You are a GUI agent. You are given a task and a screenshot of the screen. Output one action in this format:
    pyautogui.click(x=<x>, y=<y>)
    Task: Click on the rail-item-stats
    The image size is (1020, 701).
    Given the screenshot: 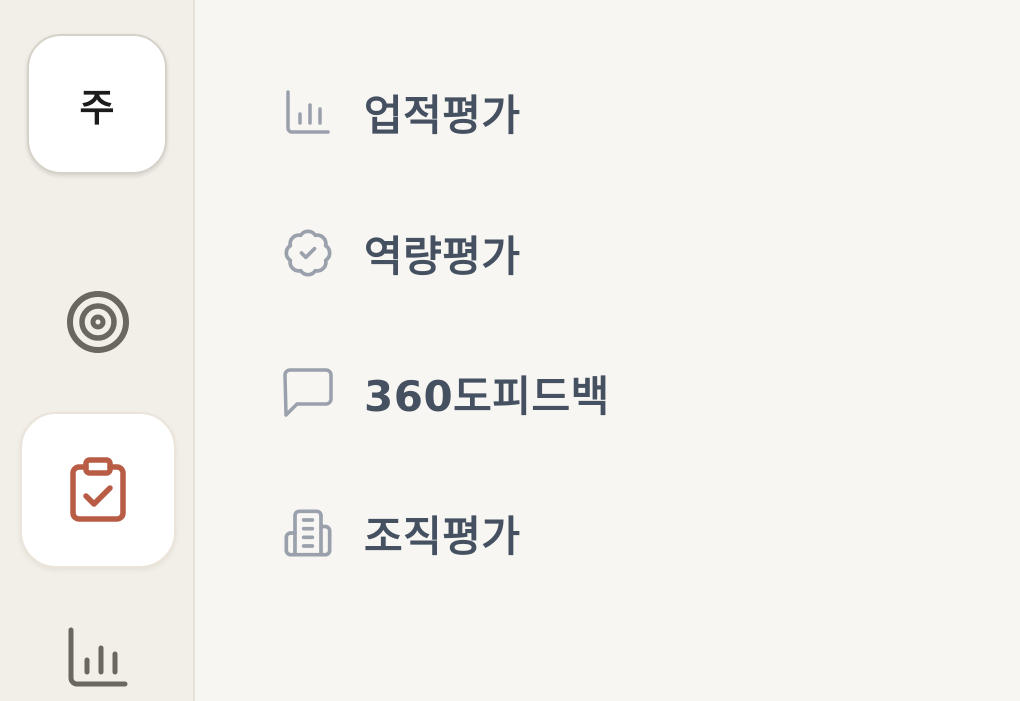 What is the action you would take?
    pyautogui.click(x=98, y=655)
    